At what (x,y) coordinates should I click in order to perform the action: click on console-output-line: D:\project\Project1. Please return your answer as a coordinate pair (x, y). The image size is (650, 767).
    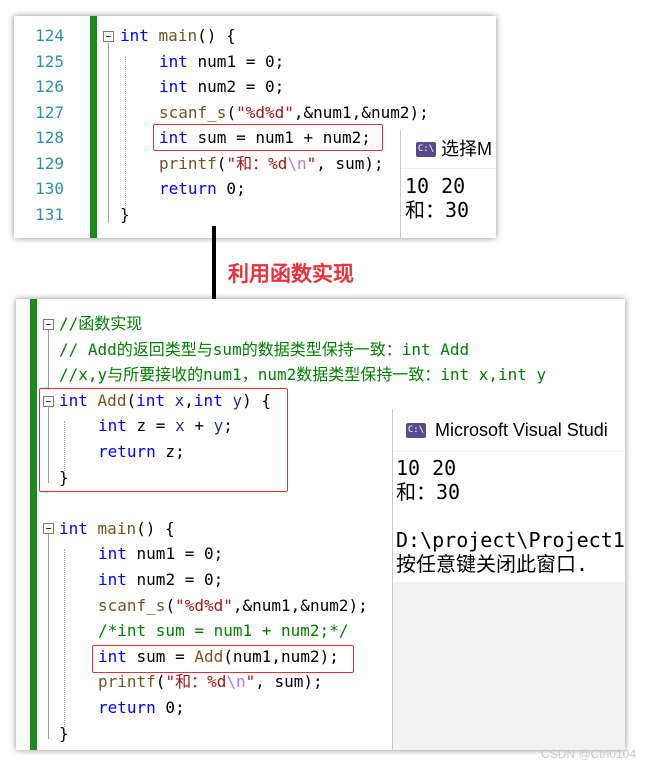
    Looking at the image, I should click on (510, 540).